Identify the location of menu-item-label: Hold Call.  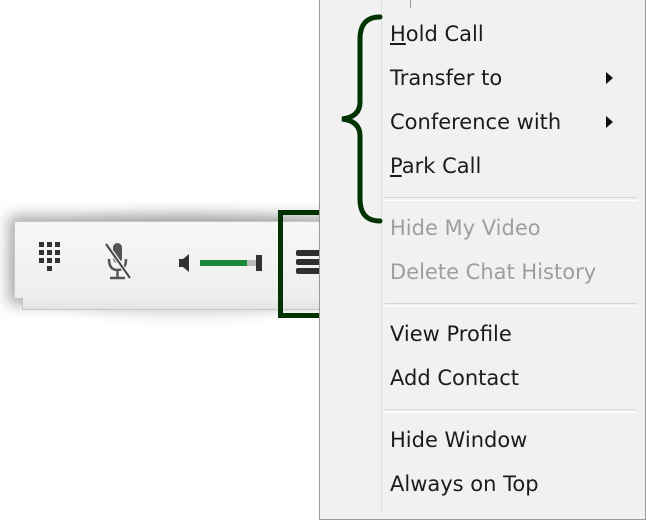
(437, 34).